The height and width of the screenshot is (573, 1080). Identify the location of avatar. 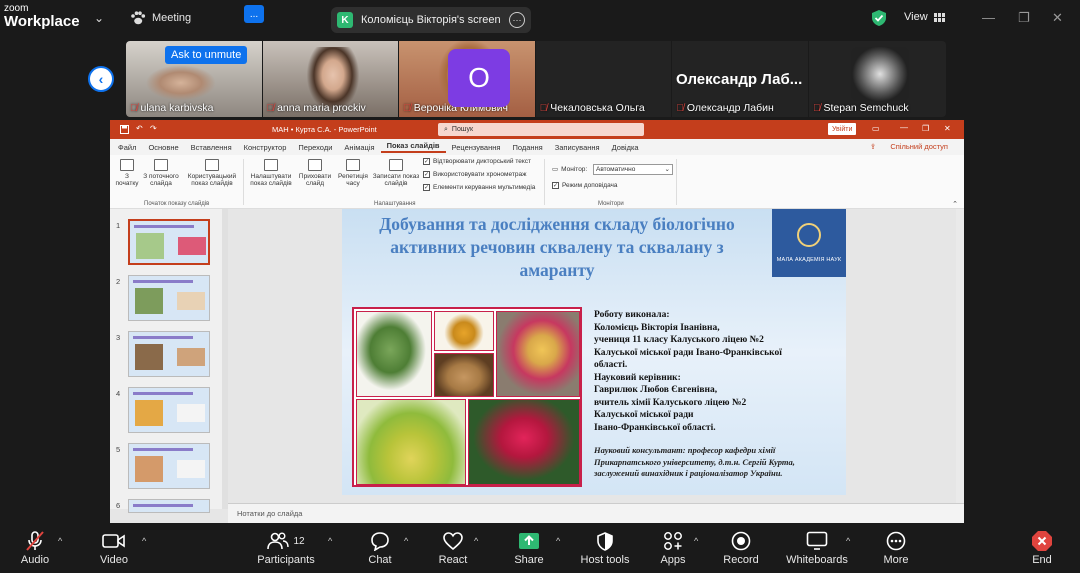
(879, 74).